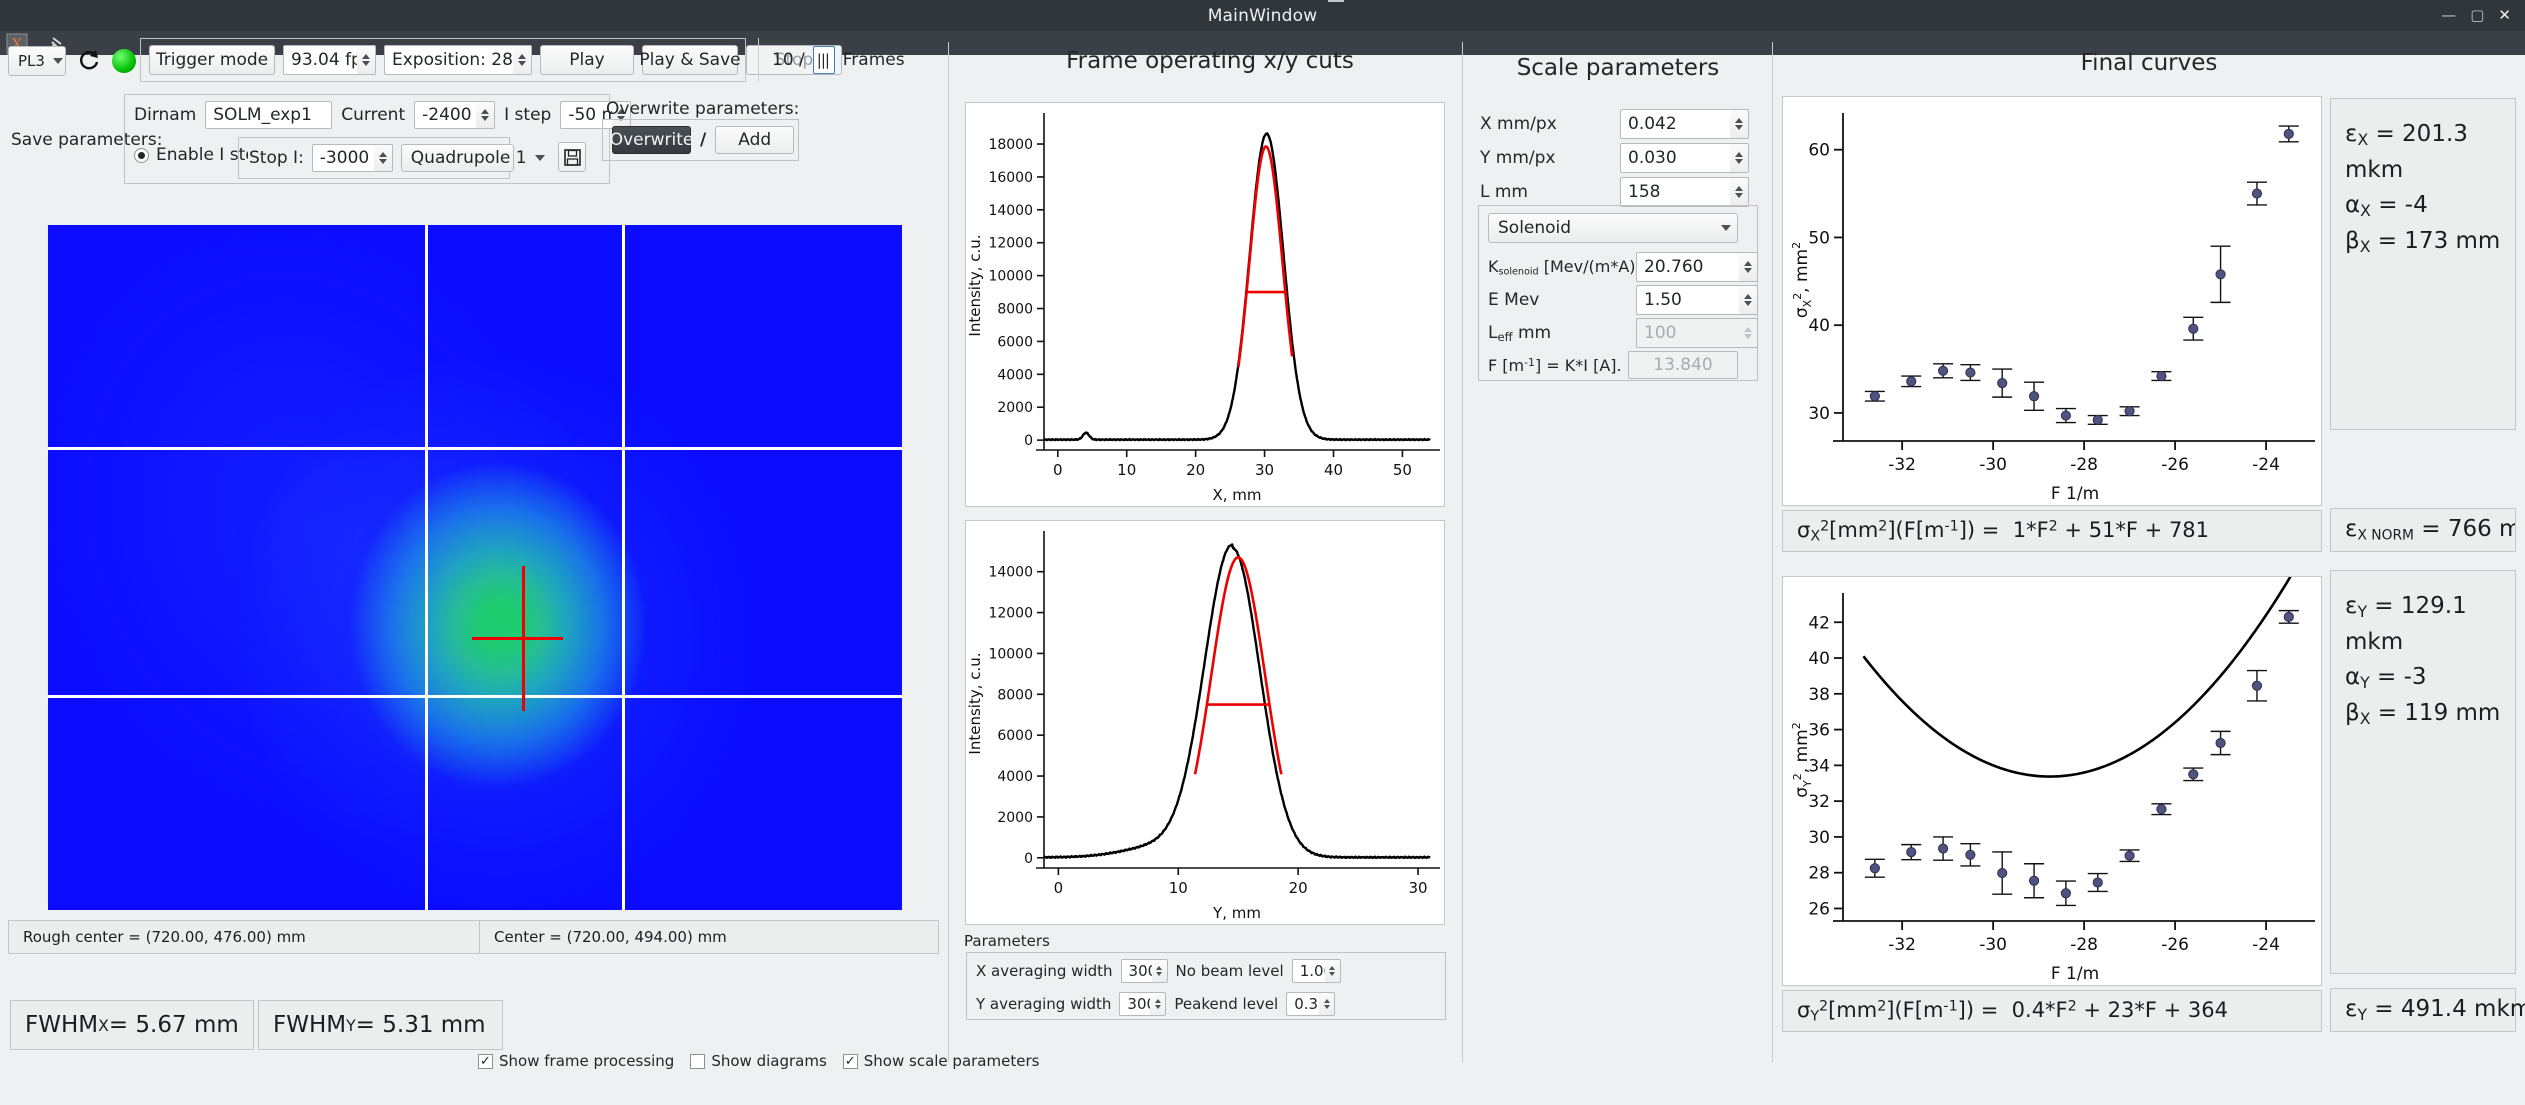 The image size is (2525, 1105). What do you see at coordinates (37, 61) in the screenshot?
I see `camera-select: PL3` at bounding box center [37, 61].